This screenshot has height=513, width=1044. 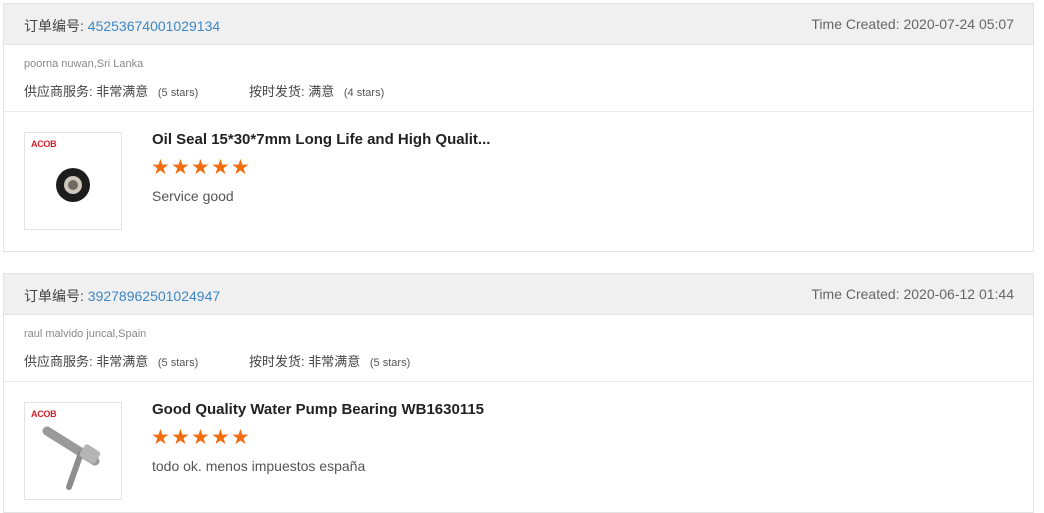 I want to click on order-id: 订单编号: 39278962501024947, so click(x=122, y=296).